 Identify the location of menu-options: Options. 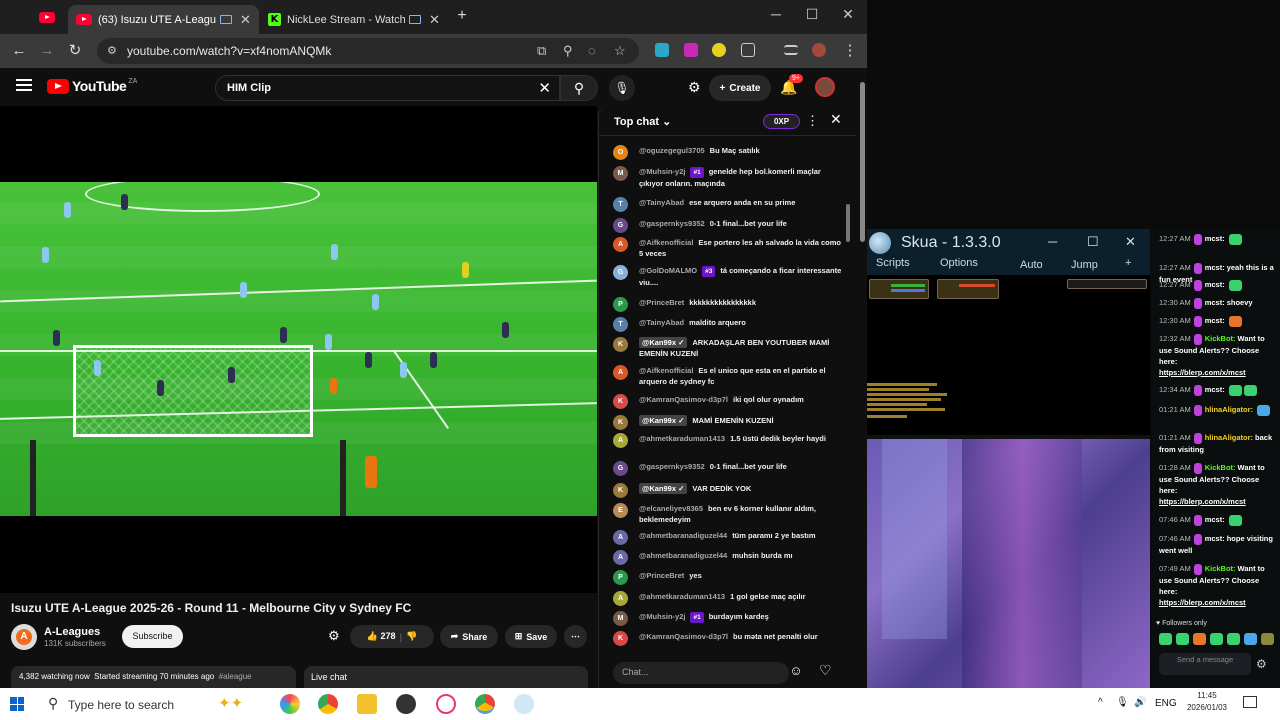
(959, 263).